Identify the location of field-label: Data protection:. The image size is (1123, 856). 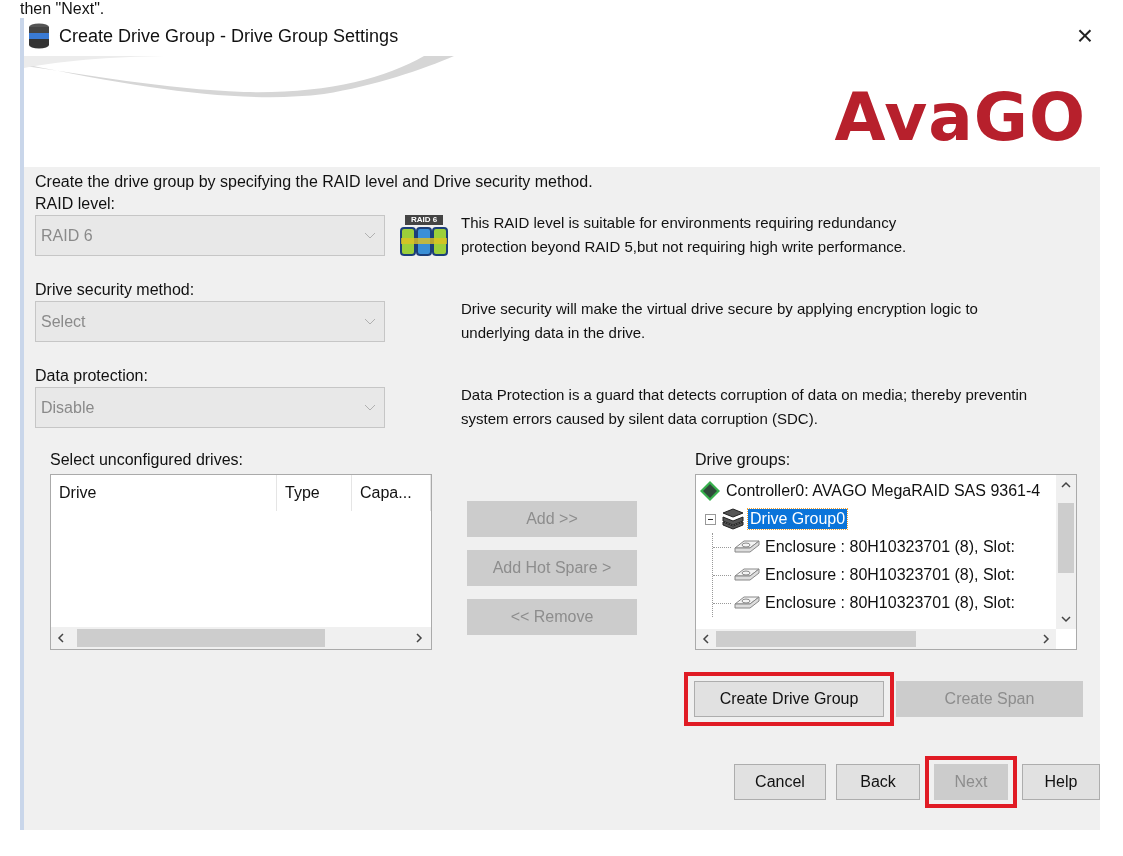
(92, 376).